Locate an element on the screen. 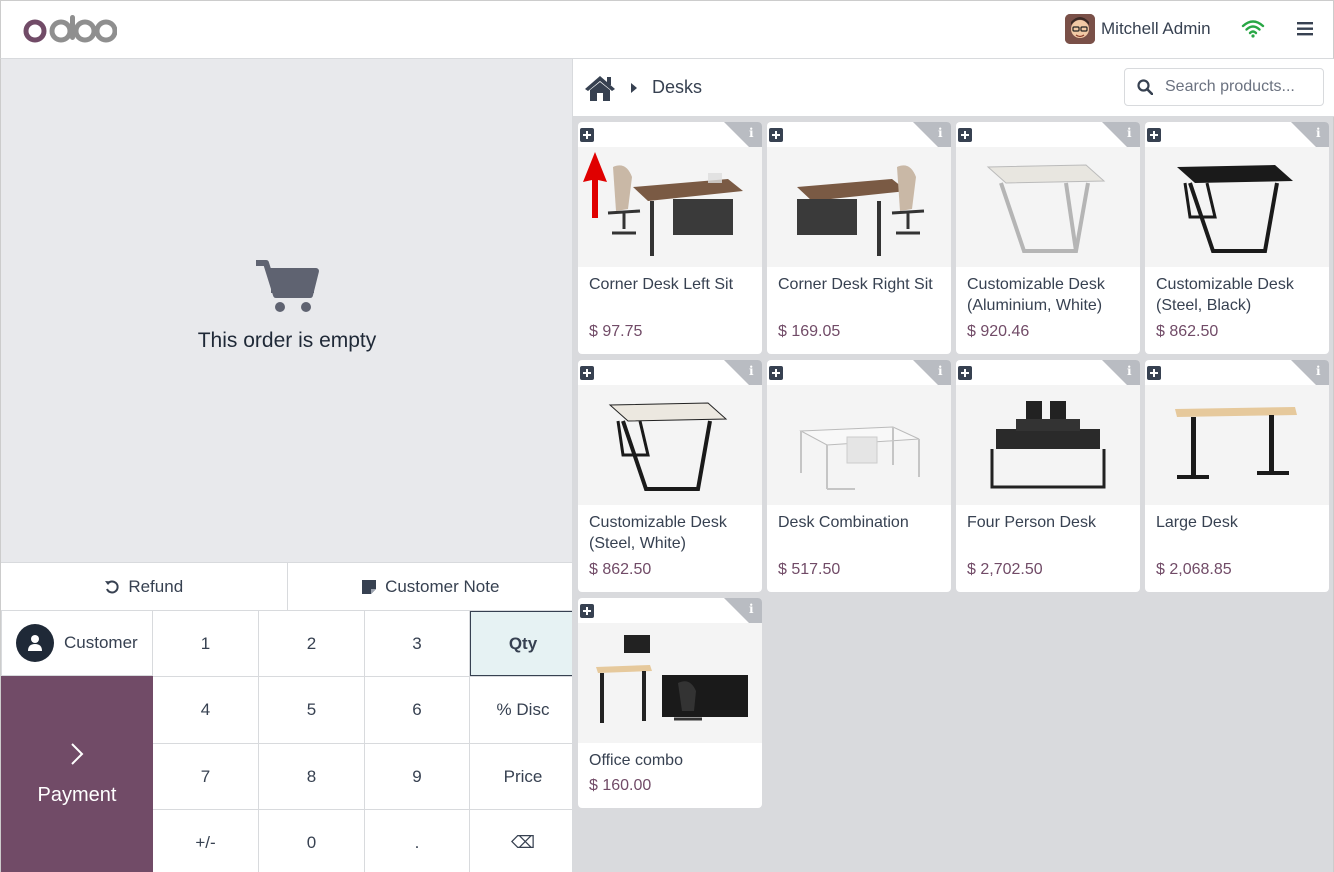 The width and height of the screenshot is (1334, 872). hamburger-menu-icon is located at coordinates (1306, 29).